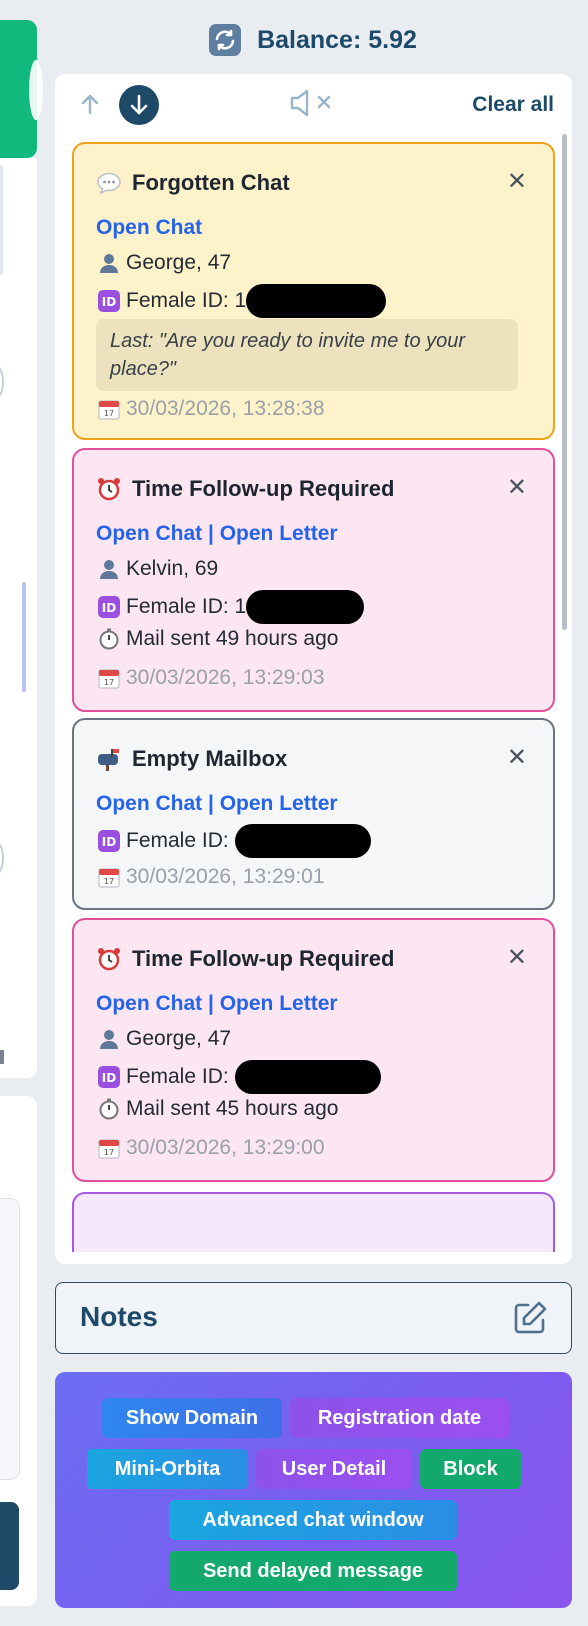 Image resolution: width=588 pixels, height=1626 pixels. What do you see at coordinates (109, 183) in the screenshot?
I see `speech-bubble-icon` at bounding box center [109, 183].